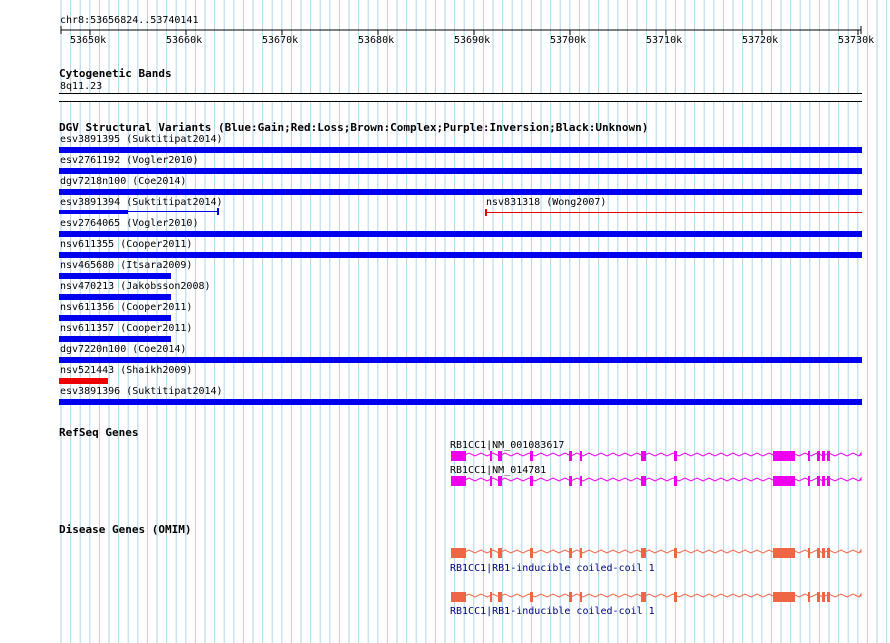  I want to click on cytoband-label: 8q11.23, so click(81, 86).